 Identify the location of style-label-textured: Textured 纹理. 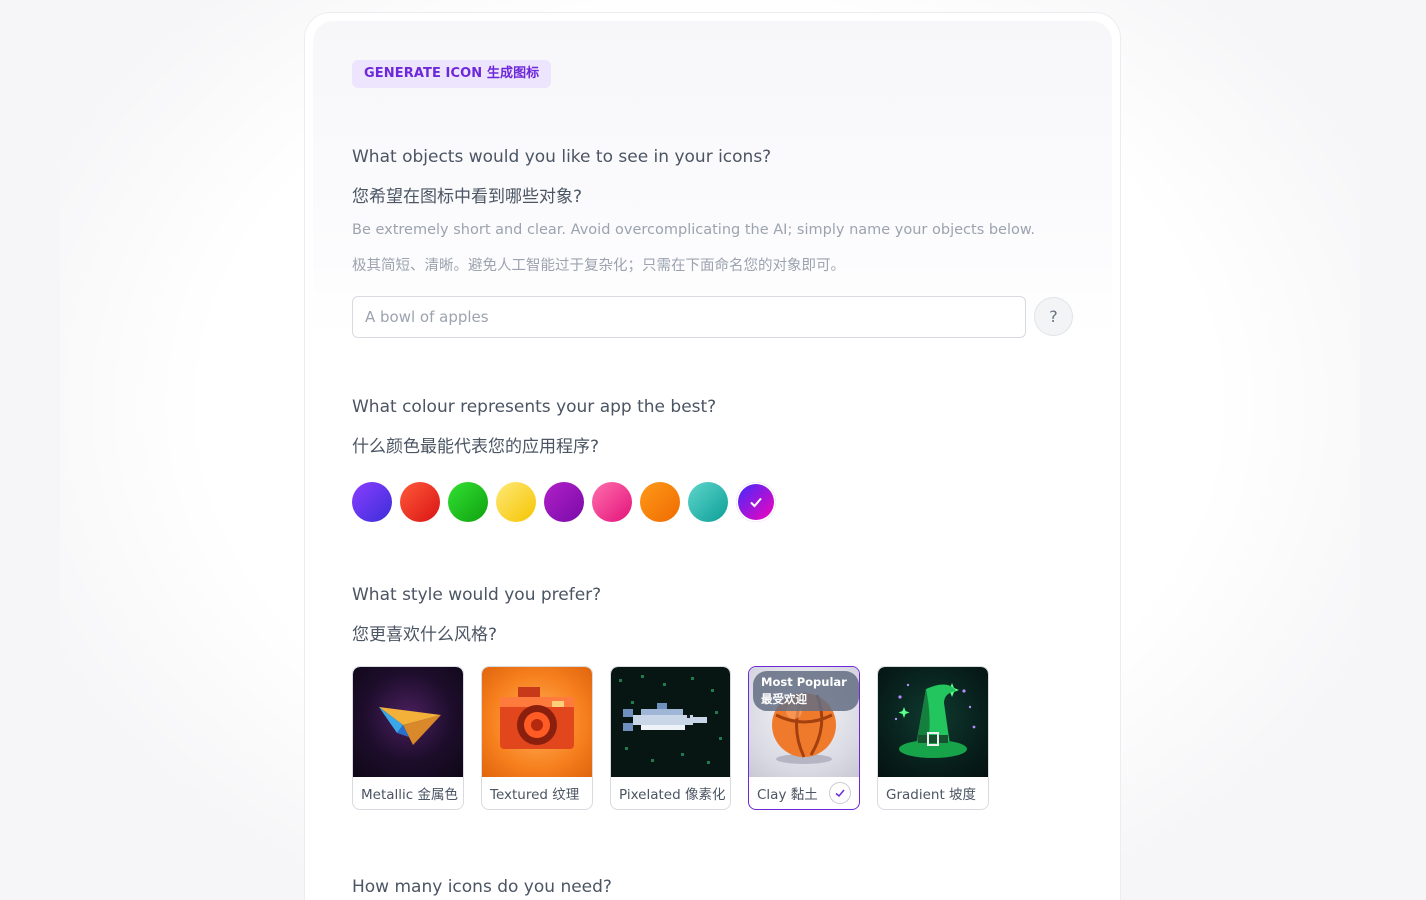
(535, 795).